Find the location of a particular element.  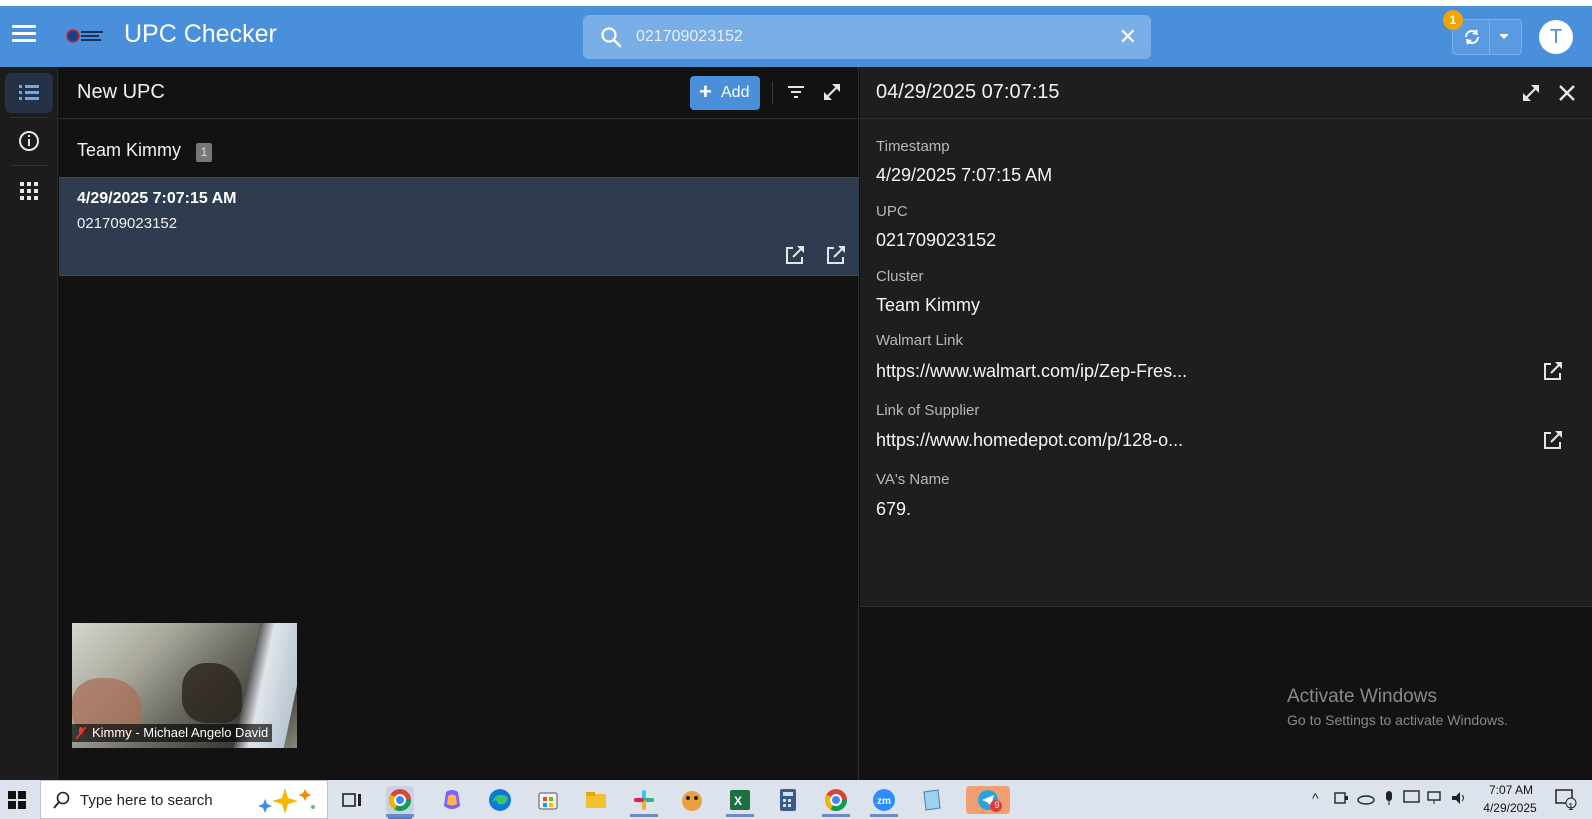

field-label-cluster: Cluster is located at coordinates (900, 276).